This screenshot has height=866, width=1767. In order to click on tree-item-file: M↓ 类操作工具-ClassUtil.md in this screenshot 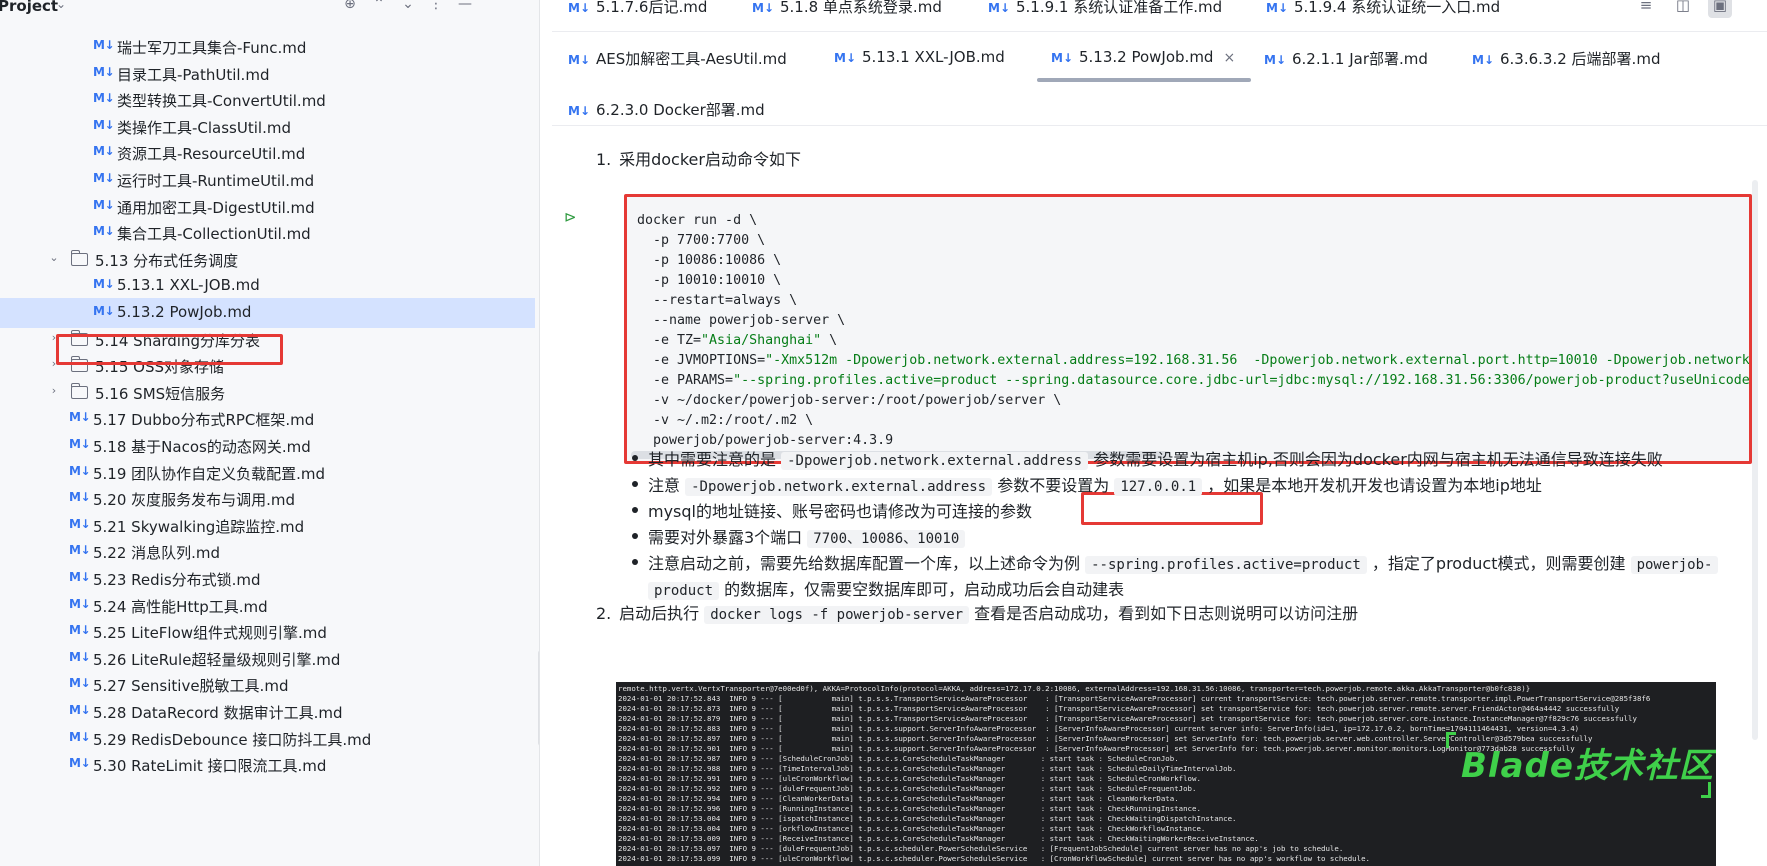, I will do `click(267, 127)`.